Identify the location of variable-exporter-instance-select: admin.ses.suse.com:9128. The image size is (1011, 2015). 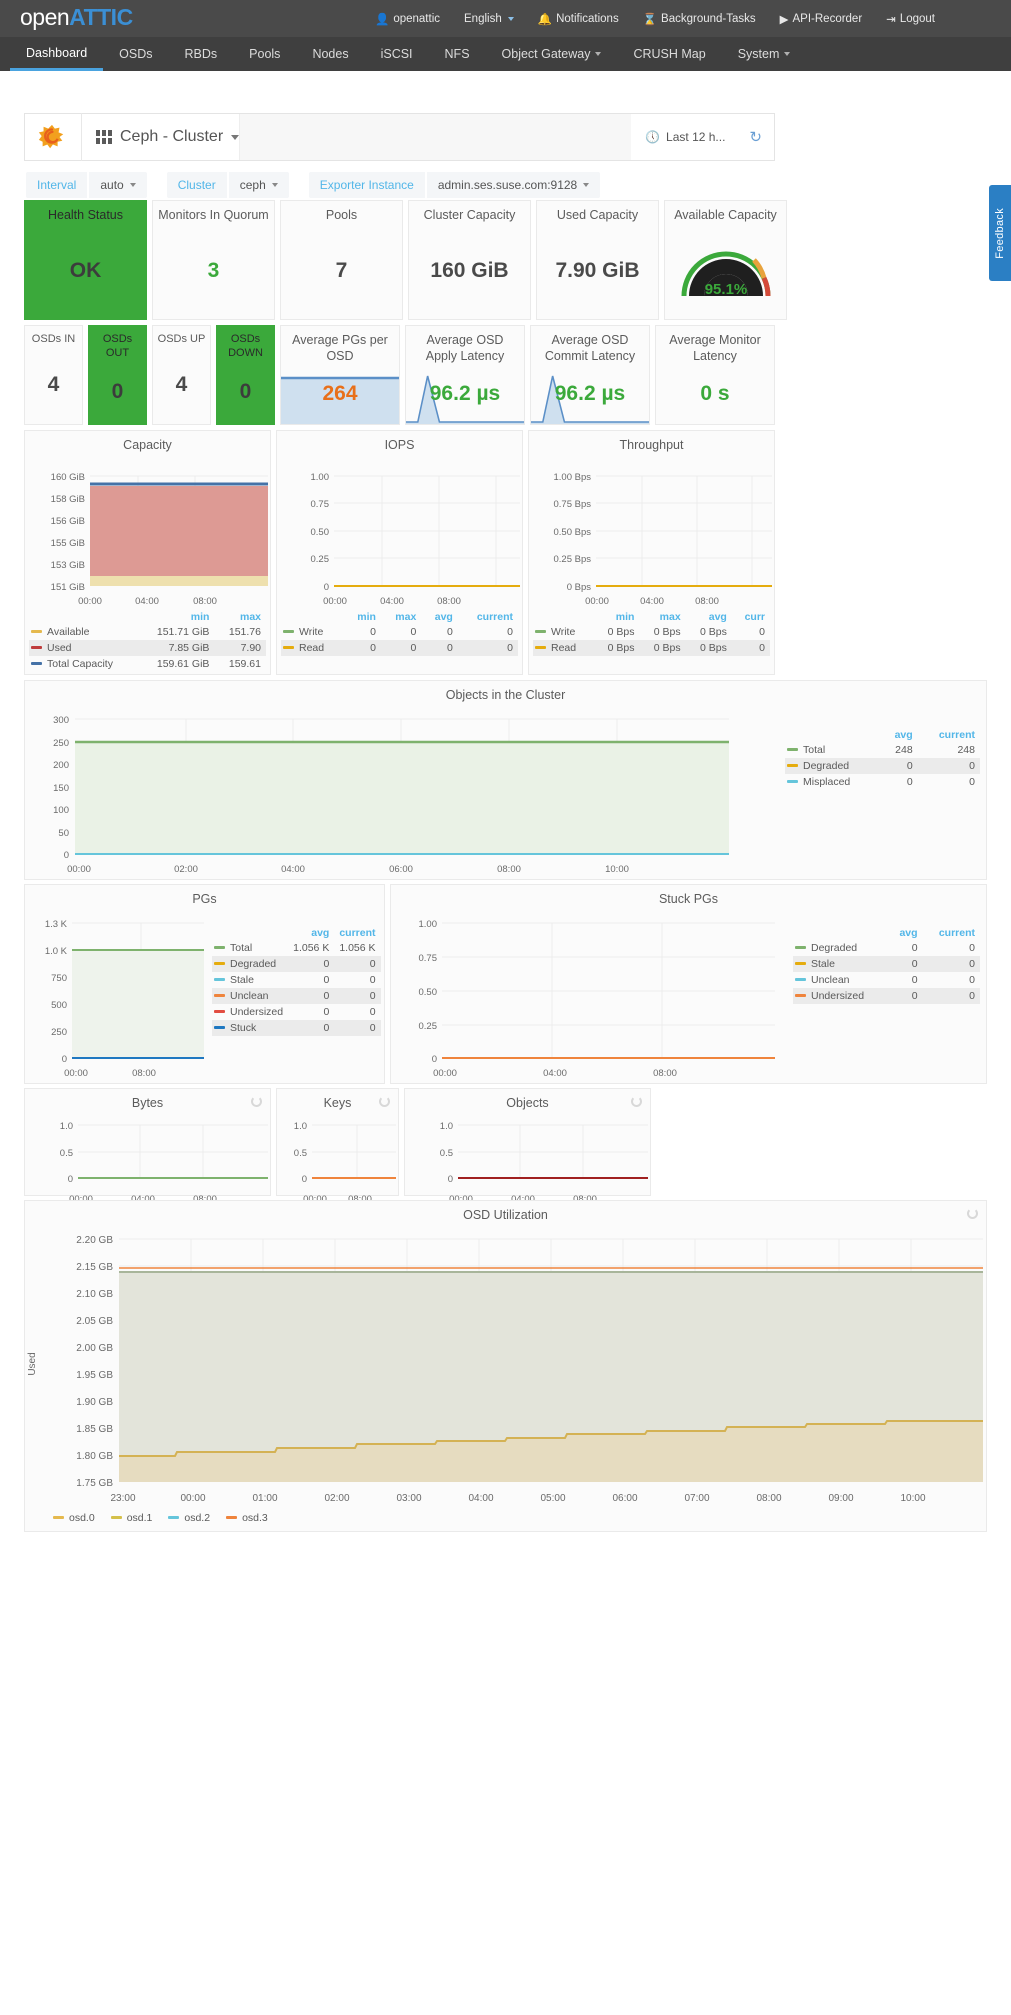
(513, 185).